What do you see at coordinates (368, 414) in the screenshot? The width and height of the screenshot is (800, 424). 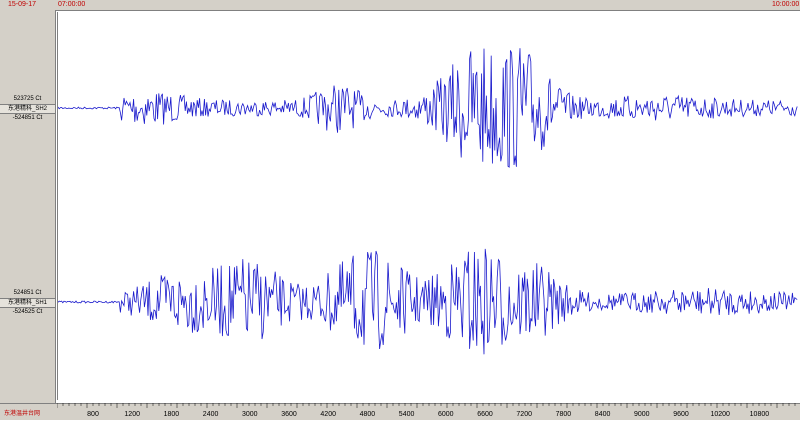 I see `ruler-tick-label: 4800` at bounding box center [368, 414].